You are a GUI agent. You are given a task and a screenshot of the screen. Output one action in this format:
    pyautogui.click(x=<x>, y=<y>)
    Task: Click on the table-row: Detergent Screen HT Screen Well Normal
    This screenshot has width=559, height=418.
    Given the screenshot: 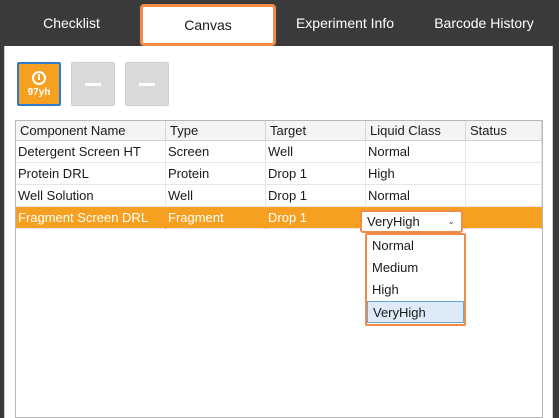 What is the action you would take?
    pyautogui.click(x=279, y=152)
    